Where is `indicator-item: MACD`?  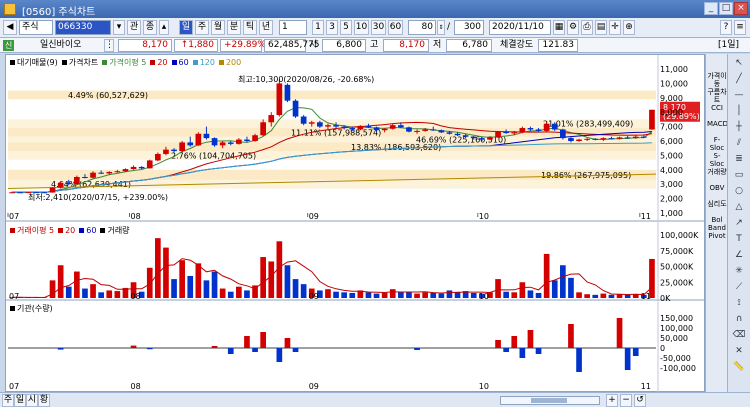
indicator-item: MACD is located at coordinates (717, 124).